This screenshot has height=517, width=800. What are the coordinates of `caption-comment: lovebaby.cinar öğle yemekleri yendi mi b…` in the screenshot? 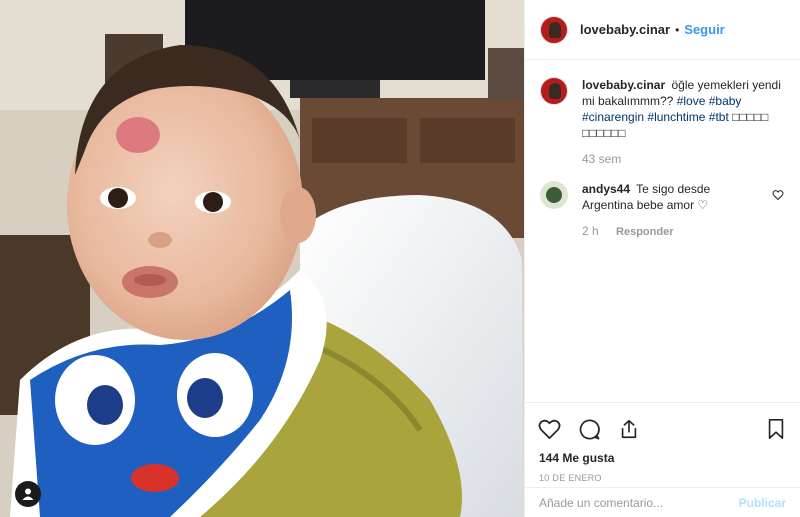 It's located at (662, 122).